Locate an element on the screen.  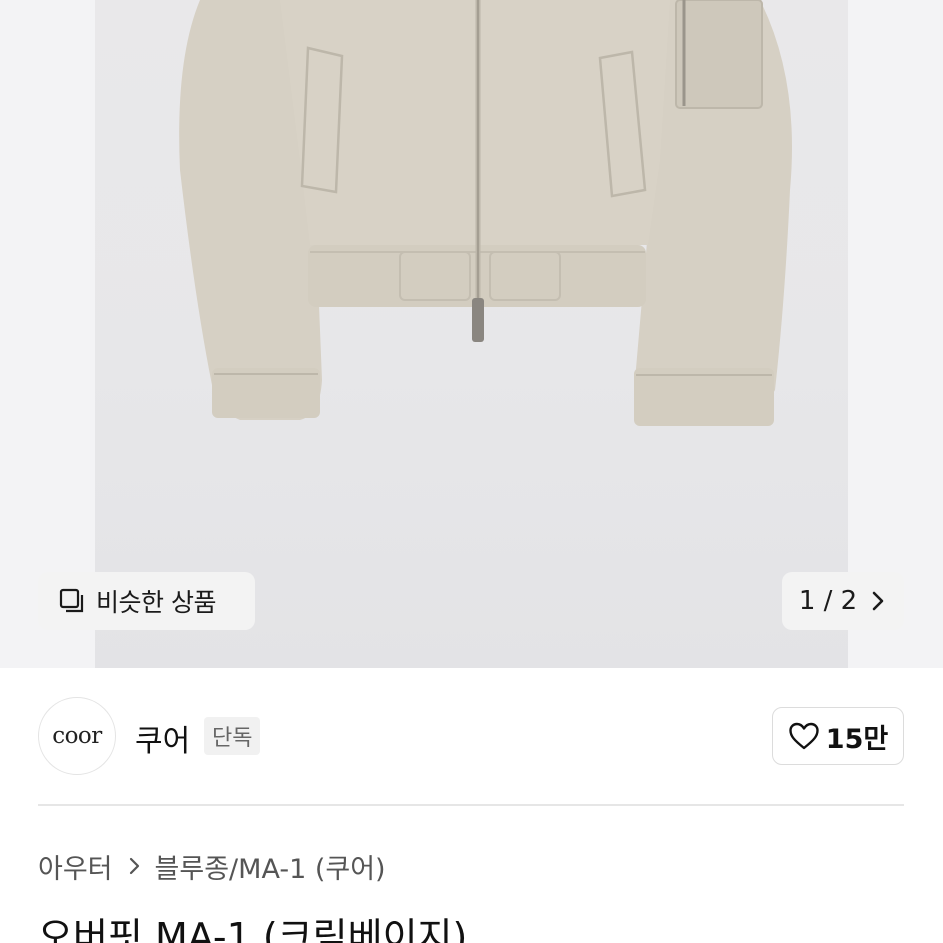
product-title: 오버핏 MA-1 (크림베이지) is located at coordinates (253, 929).